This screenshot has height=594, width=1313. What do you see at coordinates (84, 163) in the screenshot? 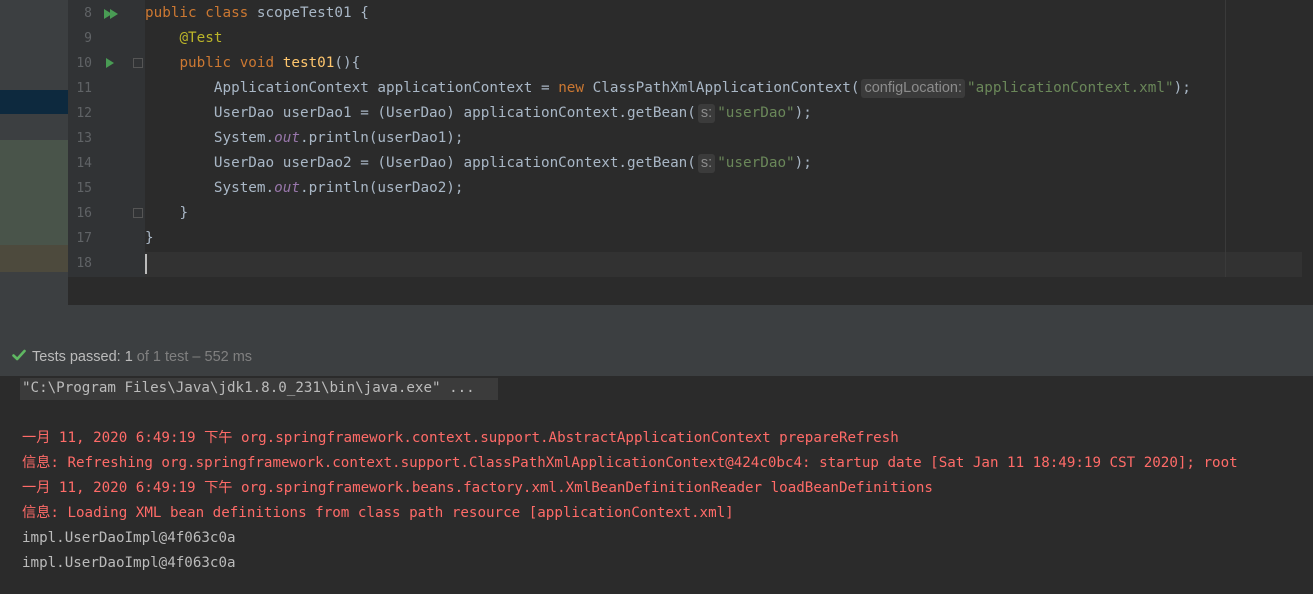
I see `line-number: 14` at bounding box center [84, 163].